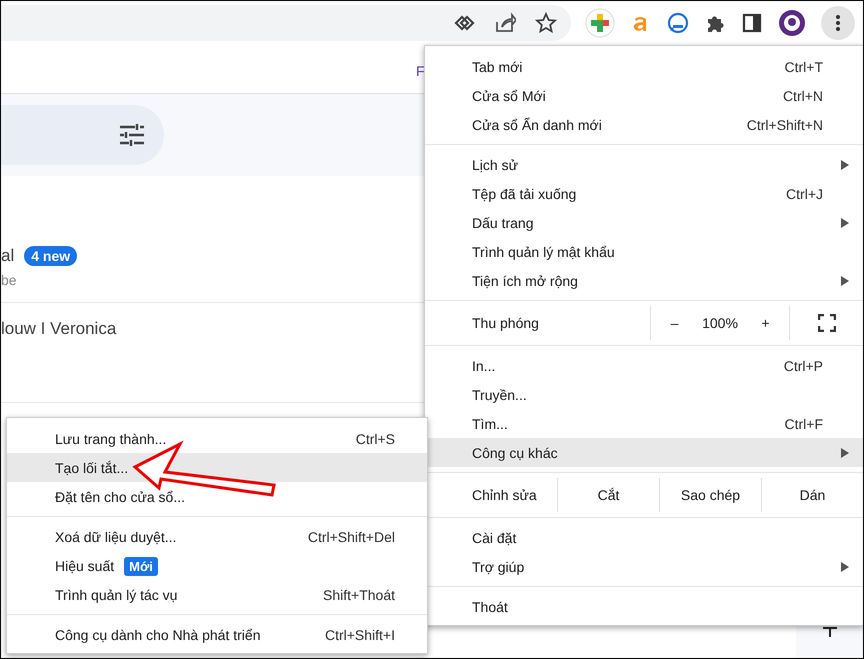 This screenshot has width=864, height=659. Describe the element at coordinates (217, 565) in the screenshot. I see `menu-item: Hiệu suất Mới` at that location.